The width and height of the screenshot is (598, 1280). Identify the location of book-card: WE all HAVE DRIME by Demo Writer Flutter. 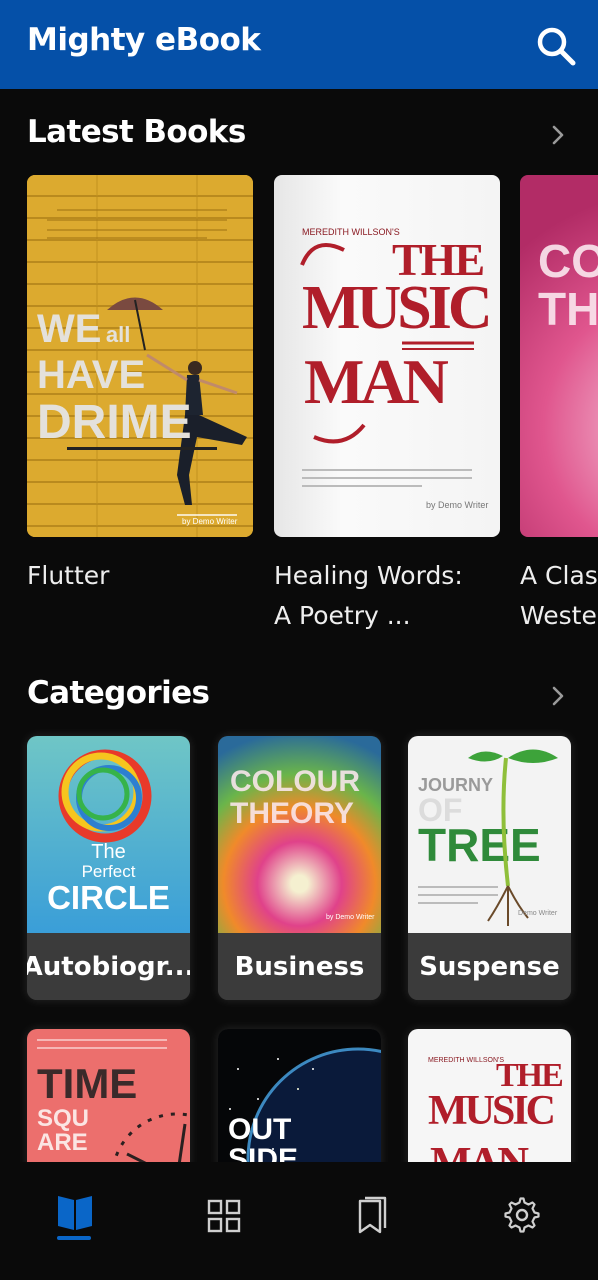
(140, 385).